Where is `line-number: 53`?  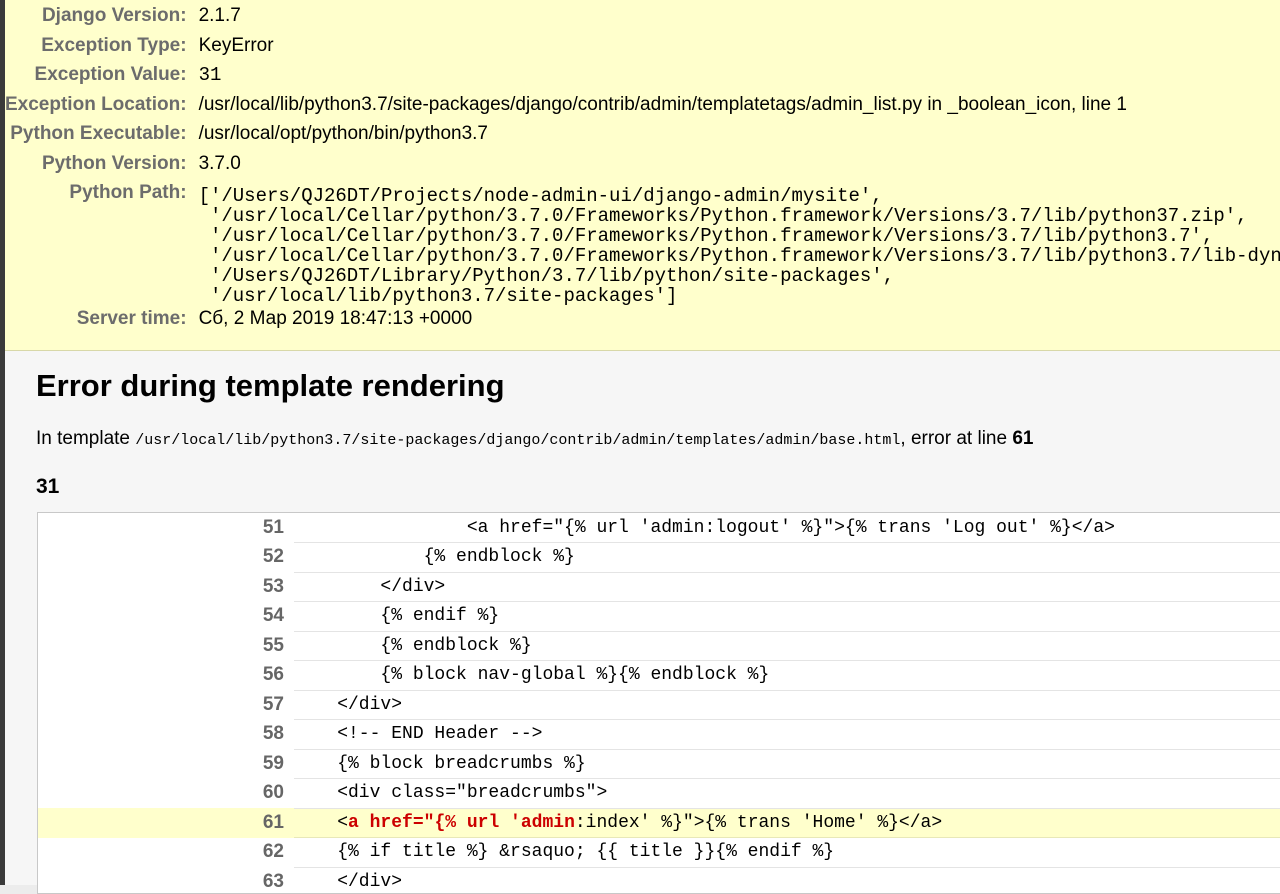
line-number: 53 is located at coordinates (273, 586).